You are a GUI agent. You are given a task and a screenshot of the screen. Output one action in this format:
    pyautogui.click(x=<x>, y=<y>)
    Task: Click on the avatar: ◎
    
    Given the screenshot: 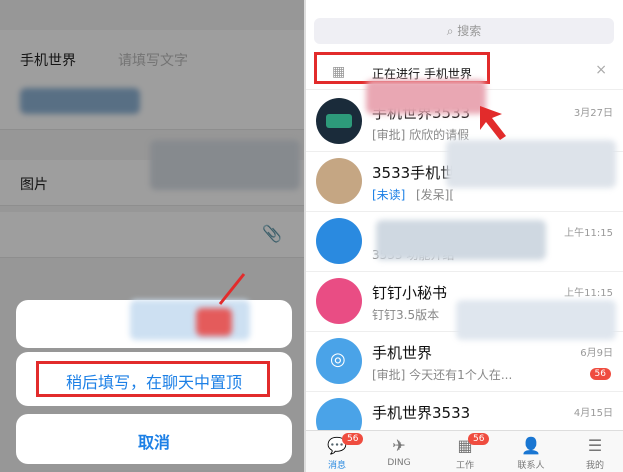 What is the action you would take?
    pyautogui.click(x=339, y=361)
    